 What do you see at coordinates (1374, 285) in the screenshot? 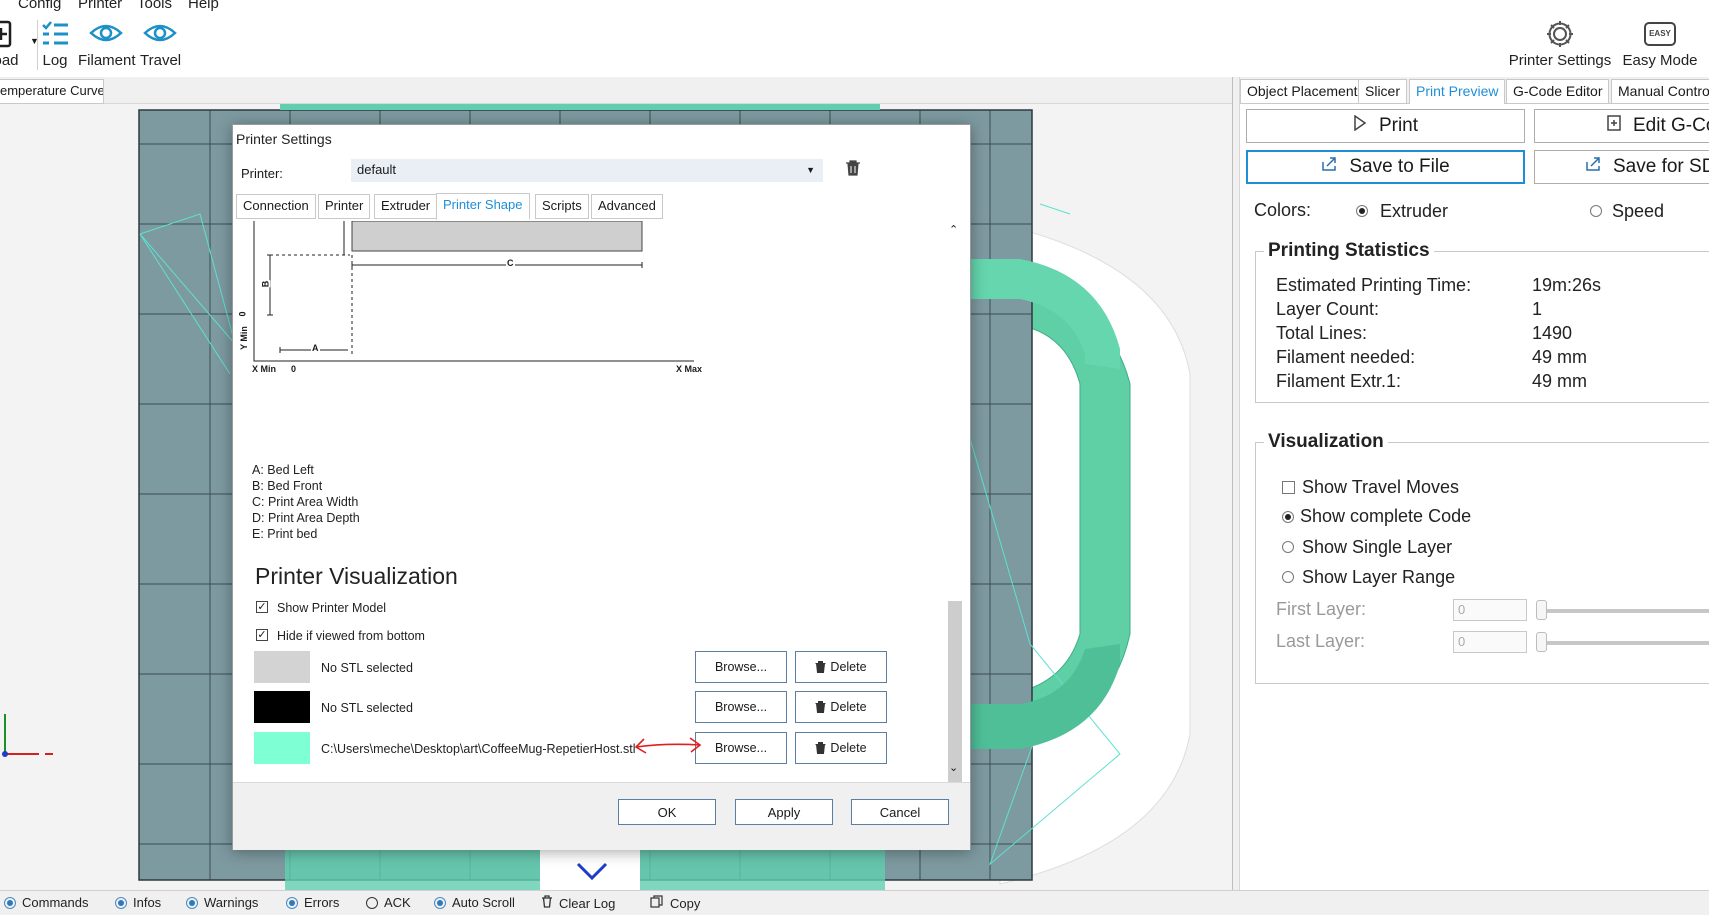
I see `stat-label: Estimated Printing Time:` at bounding box center [1374, 285].